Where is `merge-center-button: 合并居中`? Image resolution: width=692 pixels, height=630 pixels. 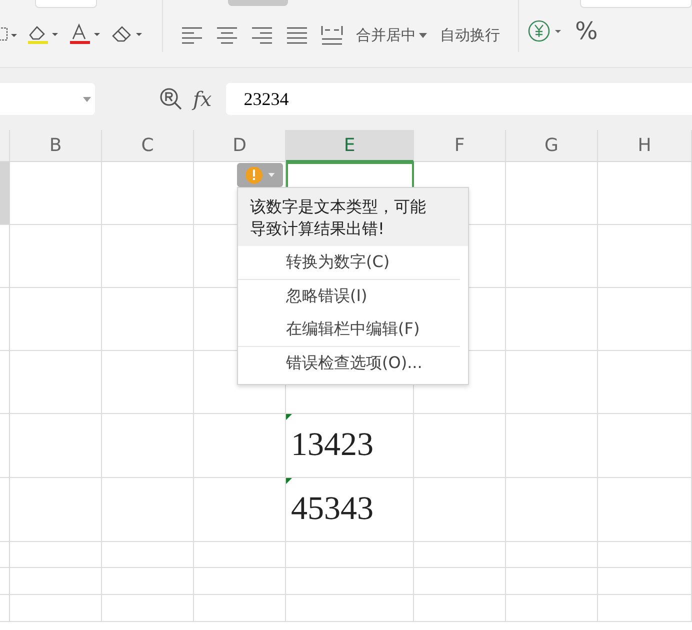
merge-center-button: 合并居中 is located at coordinates (391, 35).